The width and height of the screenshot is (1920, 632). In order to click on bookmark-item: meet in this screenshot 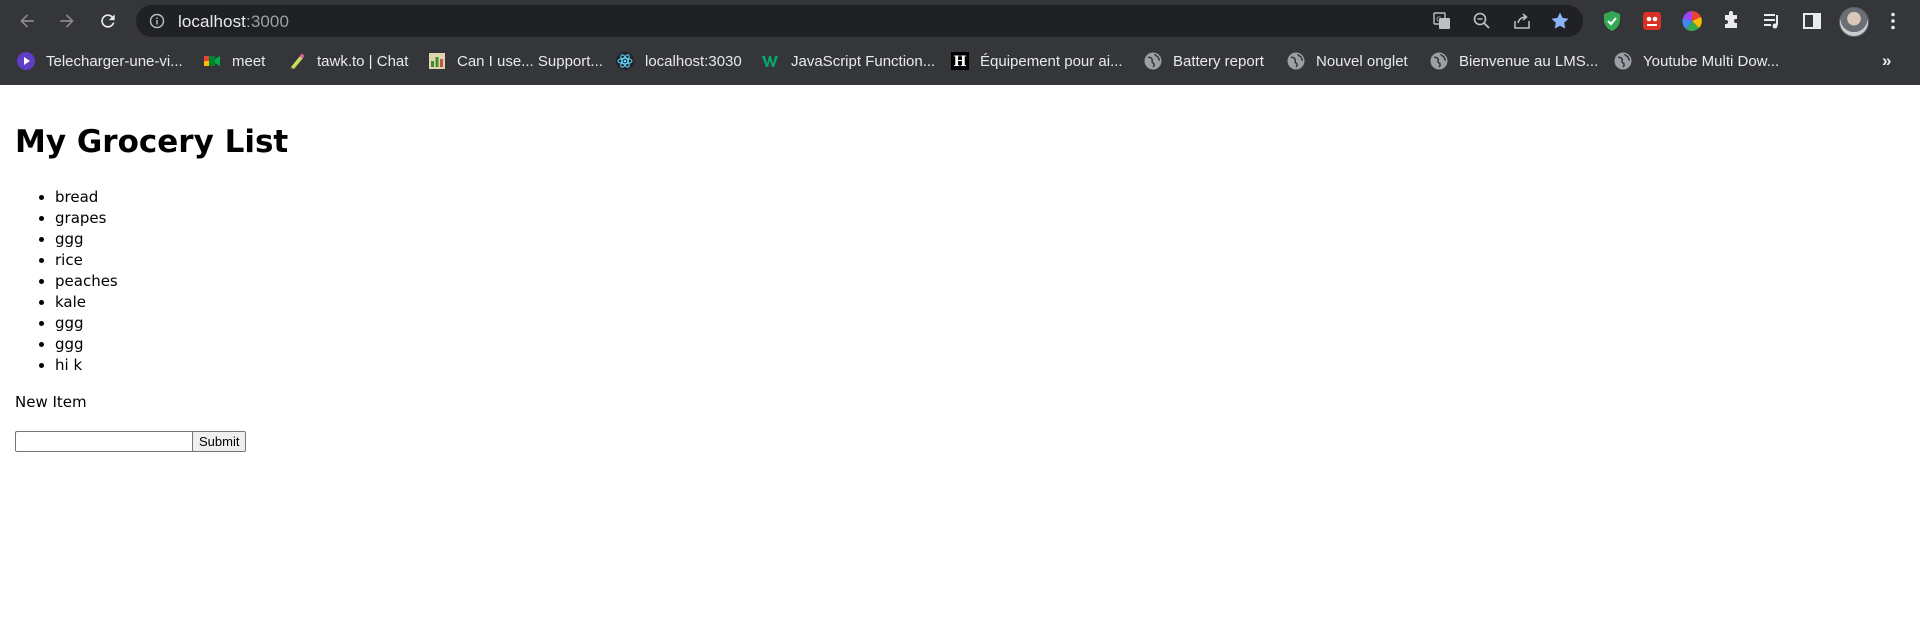, I will do `click(233, 61)`.